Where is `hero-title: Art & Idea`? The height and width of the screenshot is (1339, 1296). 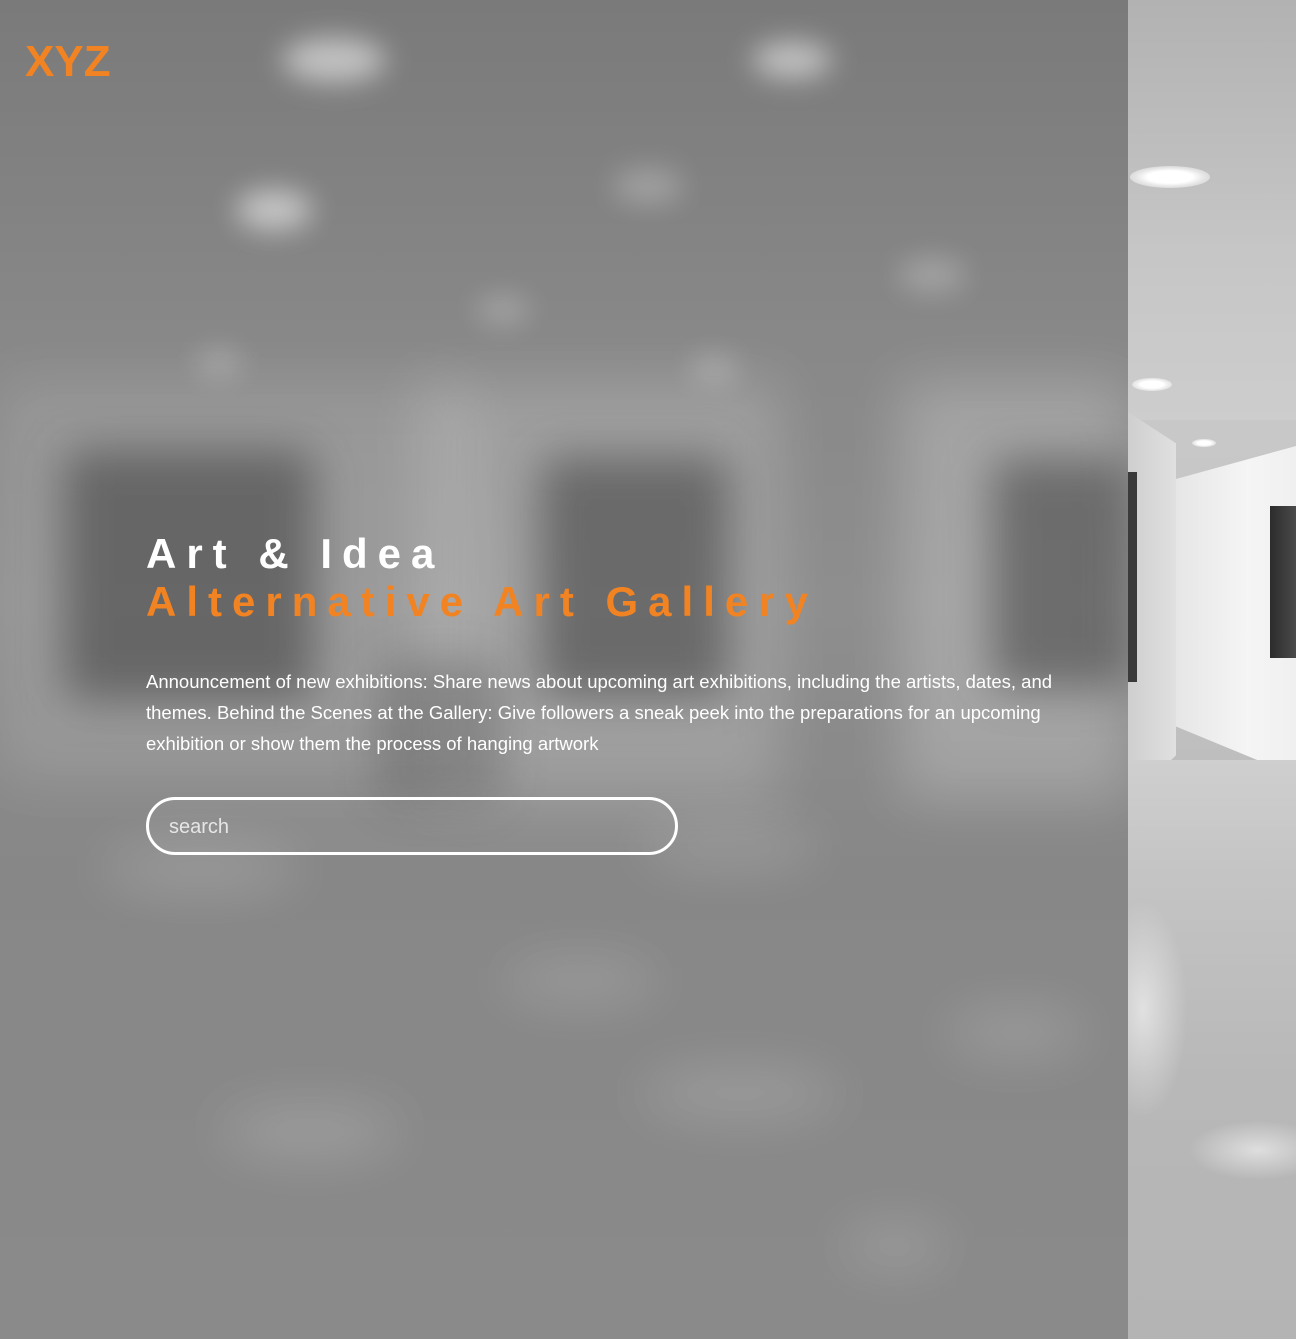
hero-title: Art & Idea is located at coordinates (295, 553).